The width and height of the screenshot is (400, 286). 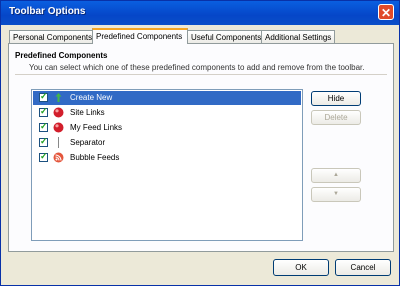 What do you see at coordinates (298, 36) in the screenshot?
I see `tab-additional-settings: Additional Settings` at bounding box center [298, 36].